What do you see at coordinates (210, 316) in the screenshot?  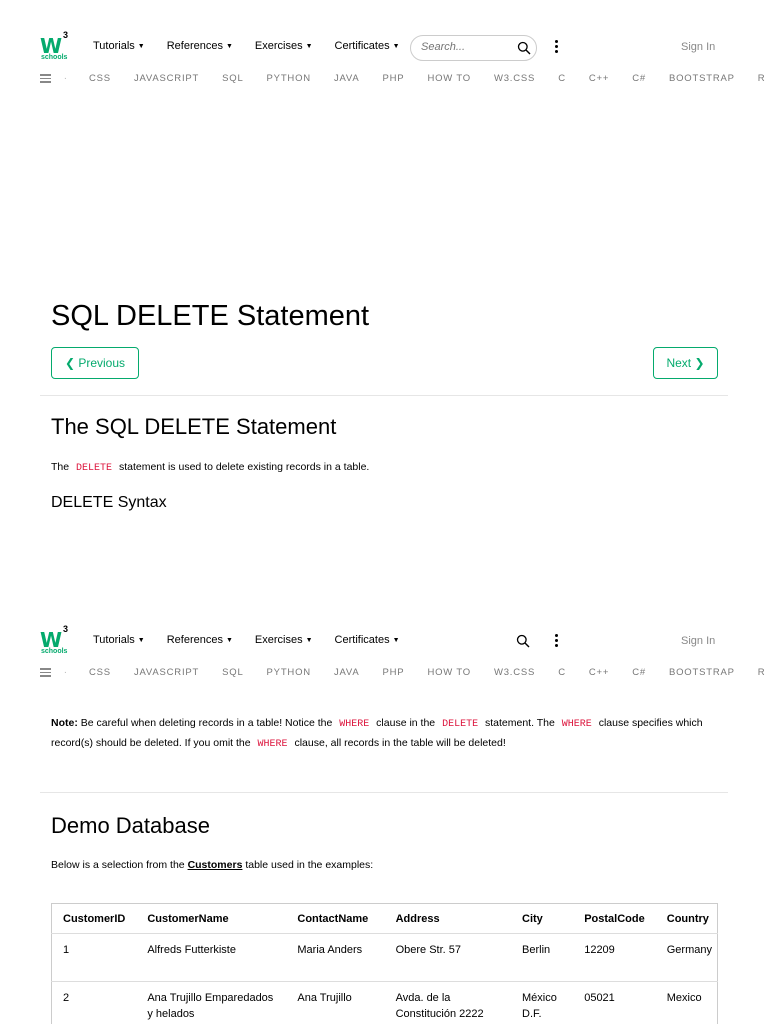 I see `page-title: SQL DELETE Statement` at bounding box center [210, 316].